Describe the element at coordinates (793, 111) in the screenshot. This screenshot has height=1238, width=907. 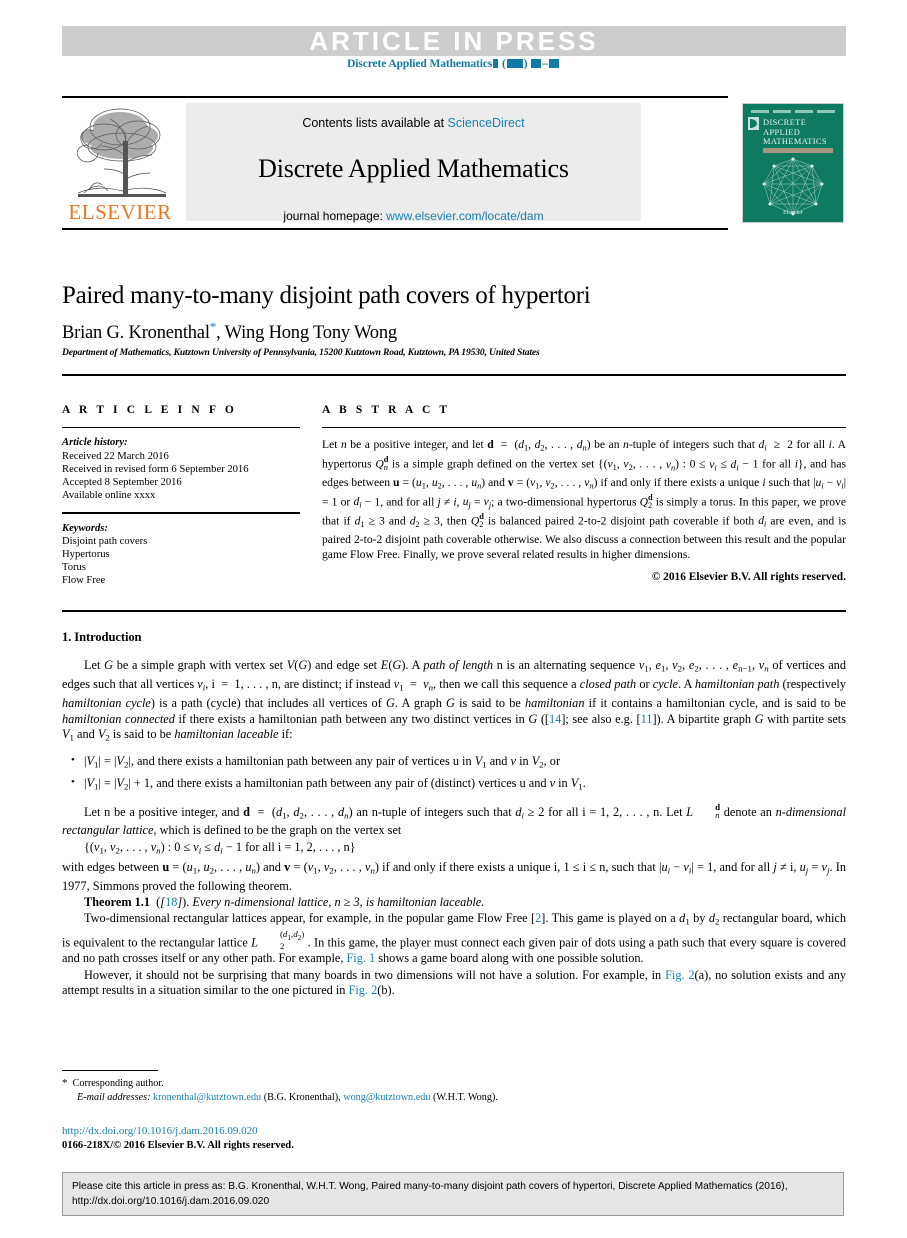
I see `cover-top-strip` at that location.